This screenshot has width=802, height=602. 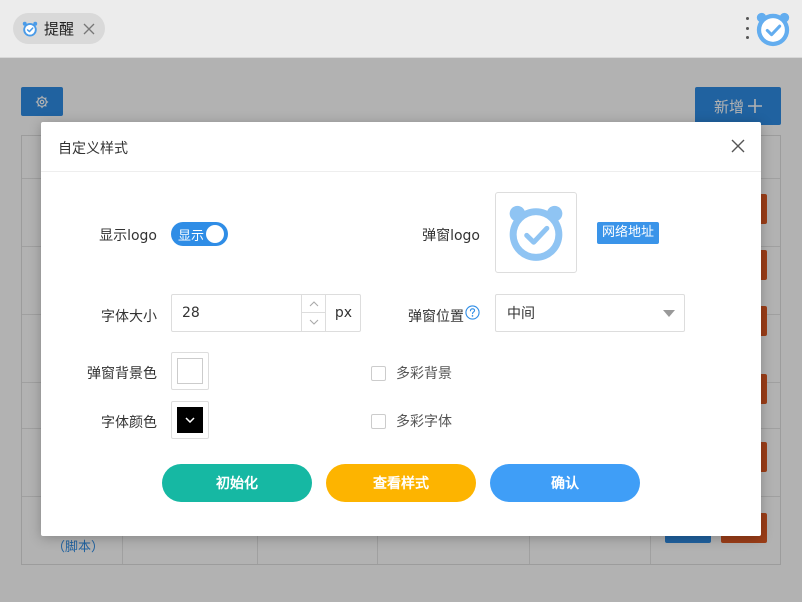 What do you see at coordinates (128, 236) in the screenshot?
I see `show-logo-label: 显示logo` at bounding box center [128, 236].